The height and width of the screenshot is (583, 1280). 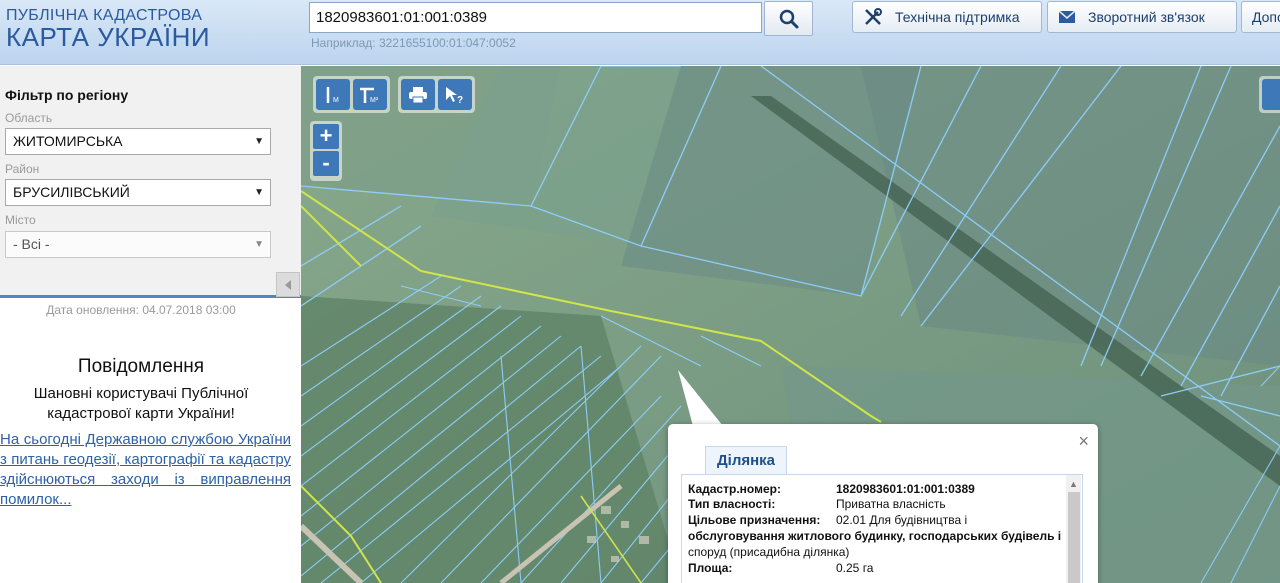 I want to click on search-button, so click(x=788, y=18).